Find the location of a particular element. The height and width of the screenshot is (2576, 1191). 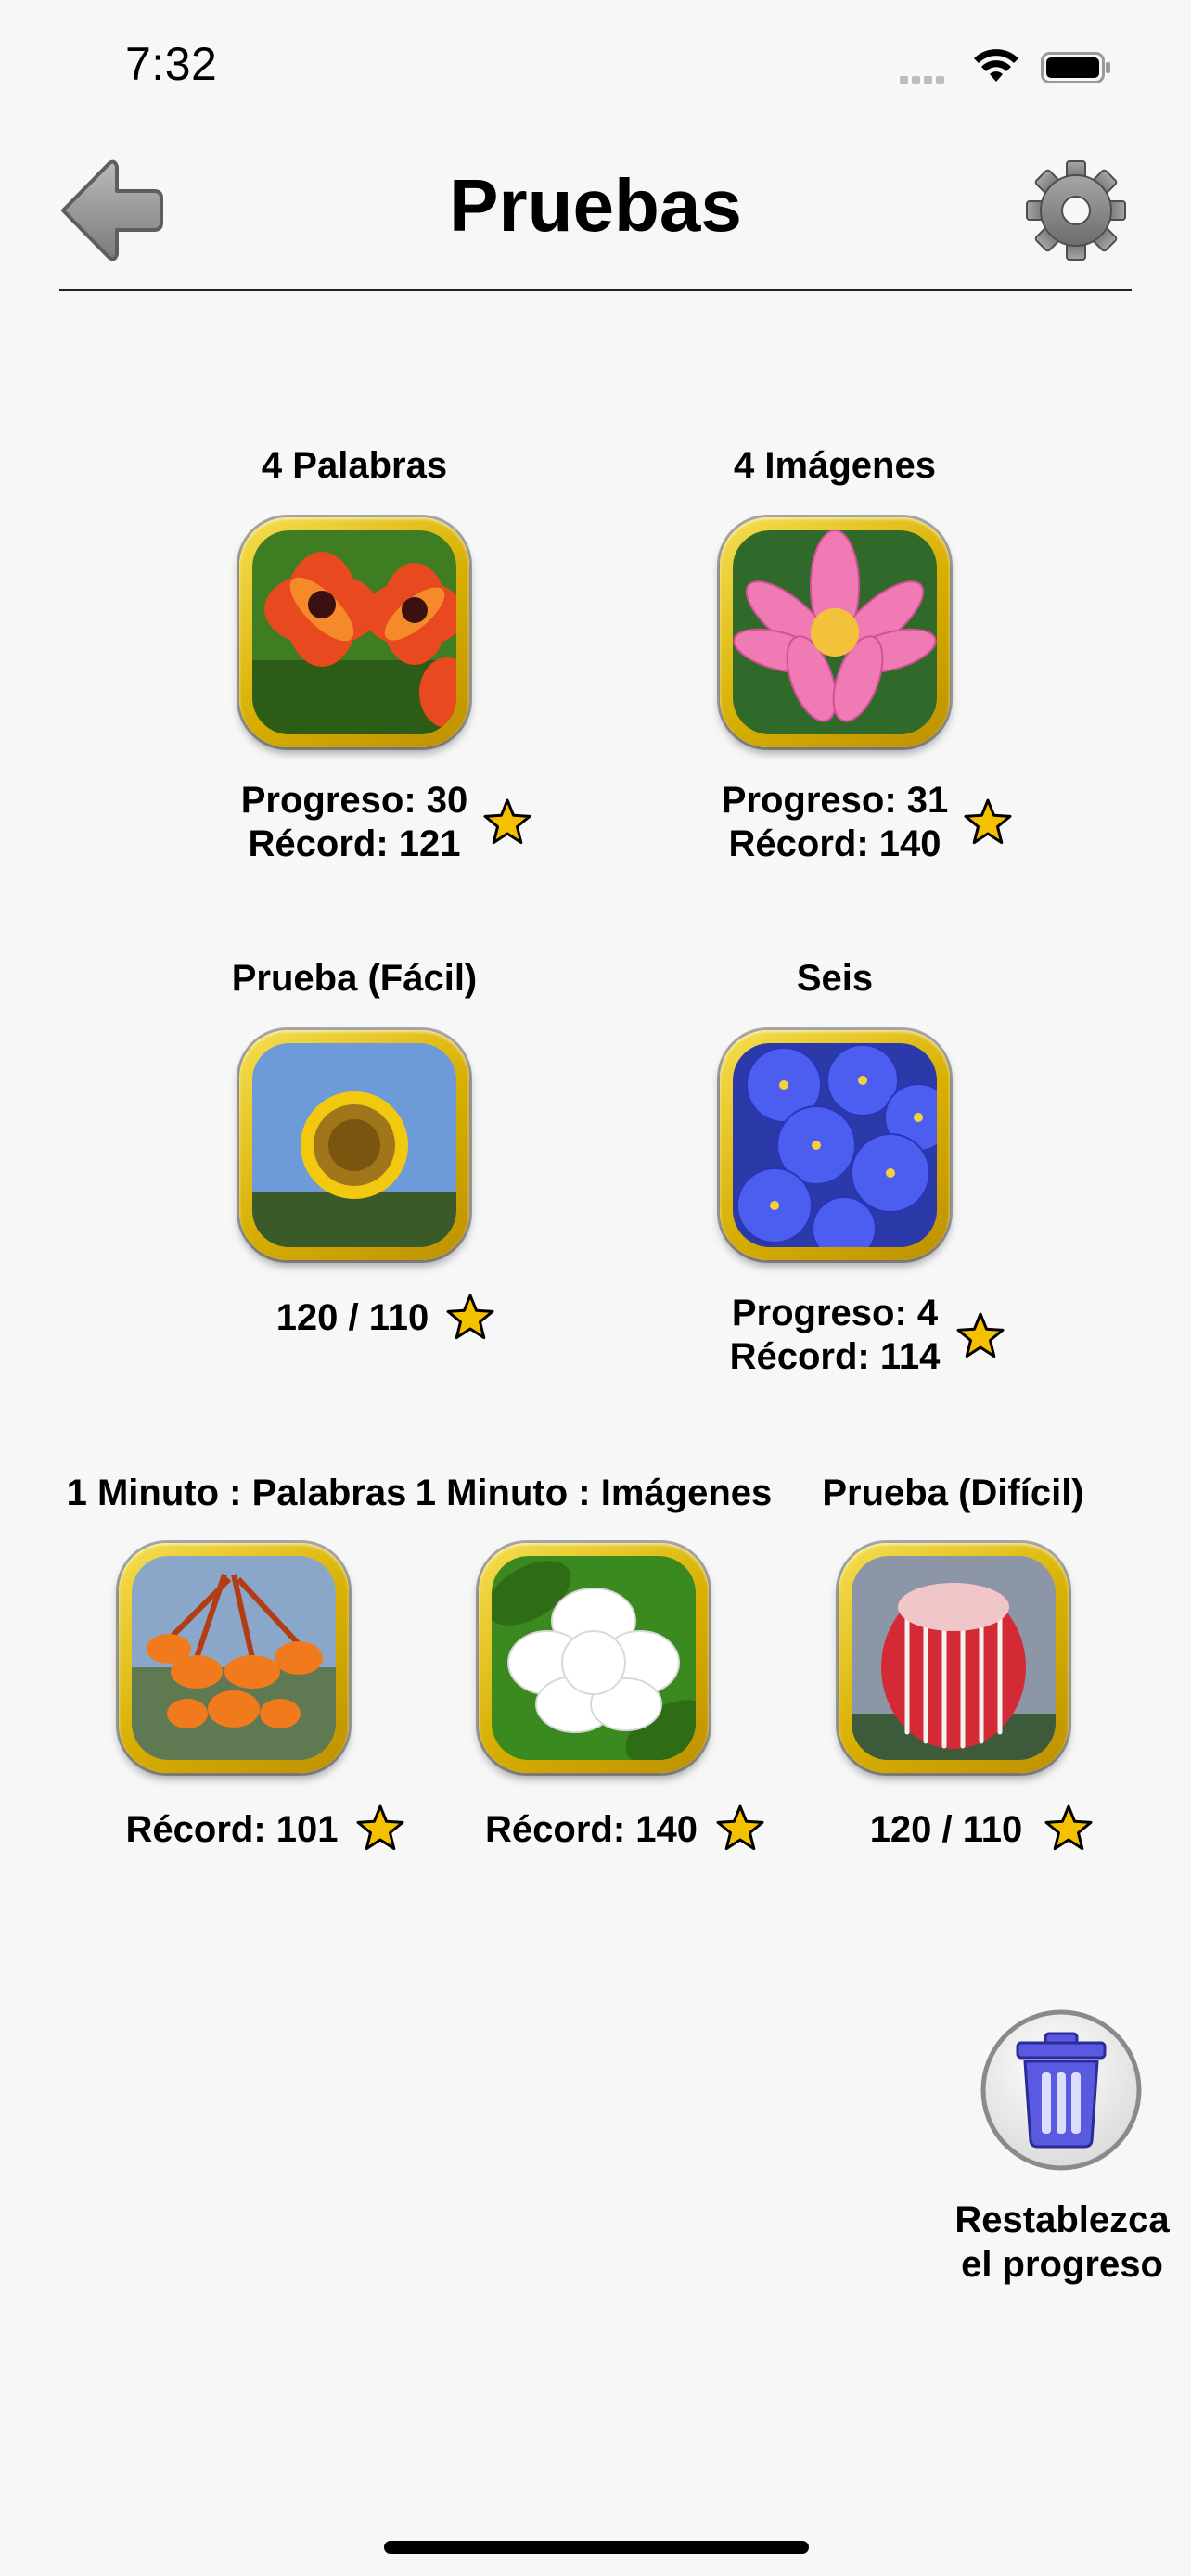

gardenia-thumbnail is located at coordinates (594, 1658).